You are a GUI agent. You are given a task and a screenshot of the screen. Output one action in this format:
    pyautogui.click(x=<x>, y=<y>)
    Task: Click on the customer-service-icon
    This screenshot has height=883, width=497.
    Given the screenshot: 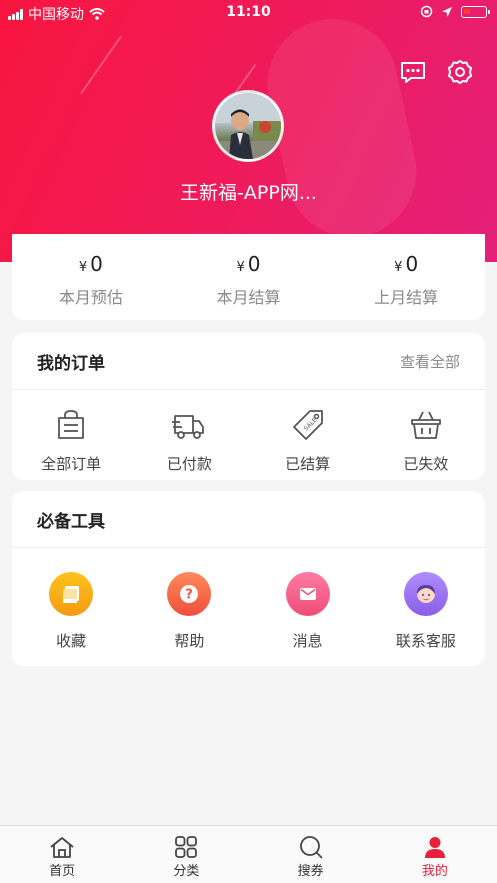 What is the action you would take?
    pyautogui.click(x=425, y=594)
    